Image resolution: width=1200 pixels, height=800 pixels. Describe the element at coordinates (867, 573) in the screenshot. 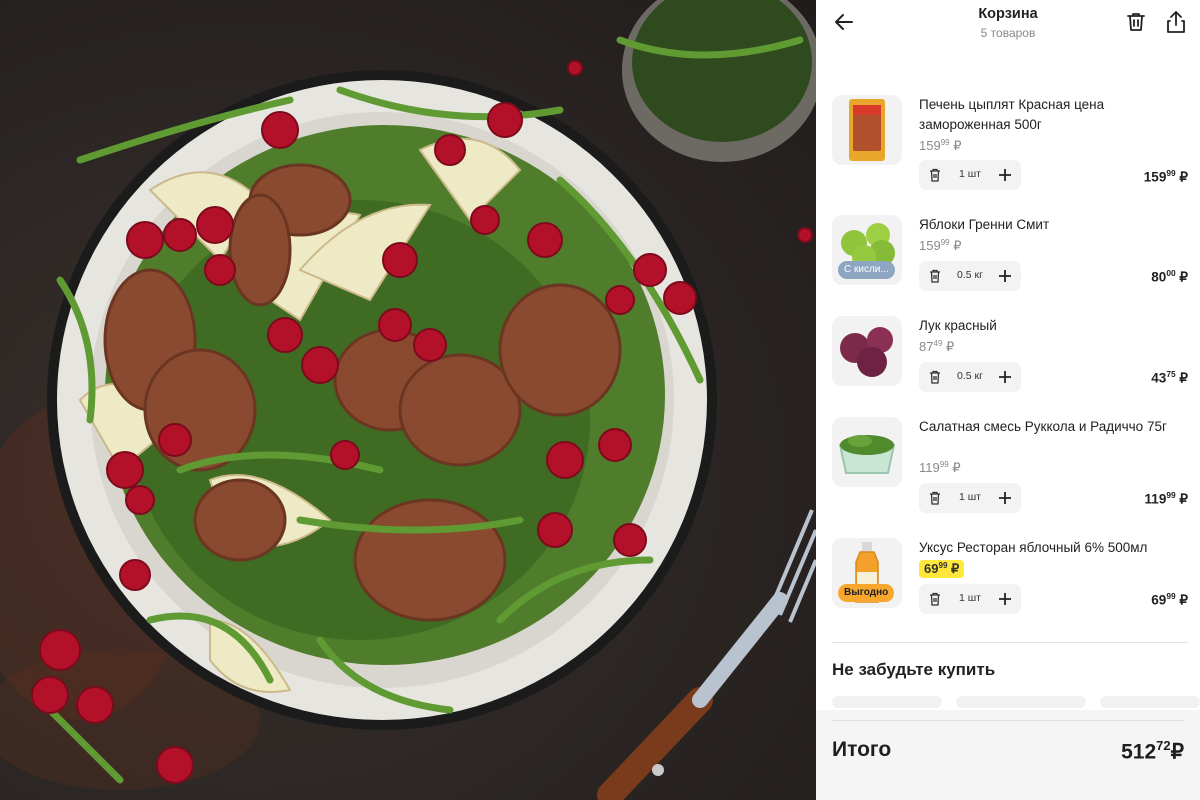

I see `vinegar-bottle-icon: Выгодно` at that location.